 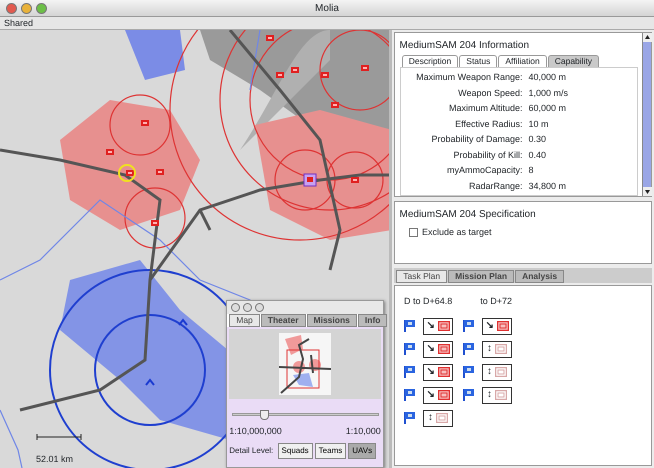 What do you see at coordinates (327, 9) in the screenshot?
I see `window-title: Molia` at bounding box center [327, 9].